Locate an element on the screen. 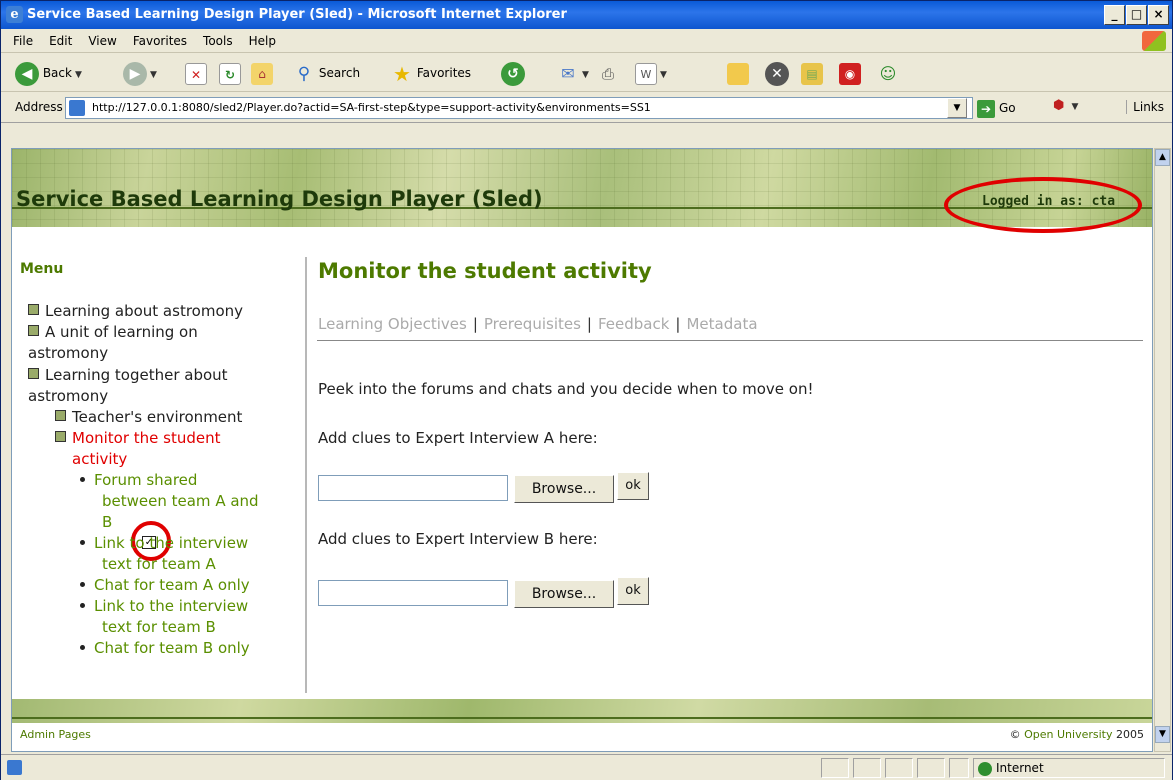 The height and width of the screenshot is (780, 1173). refresh-icon: ↻ is located at coordinates (230, 73).